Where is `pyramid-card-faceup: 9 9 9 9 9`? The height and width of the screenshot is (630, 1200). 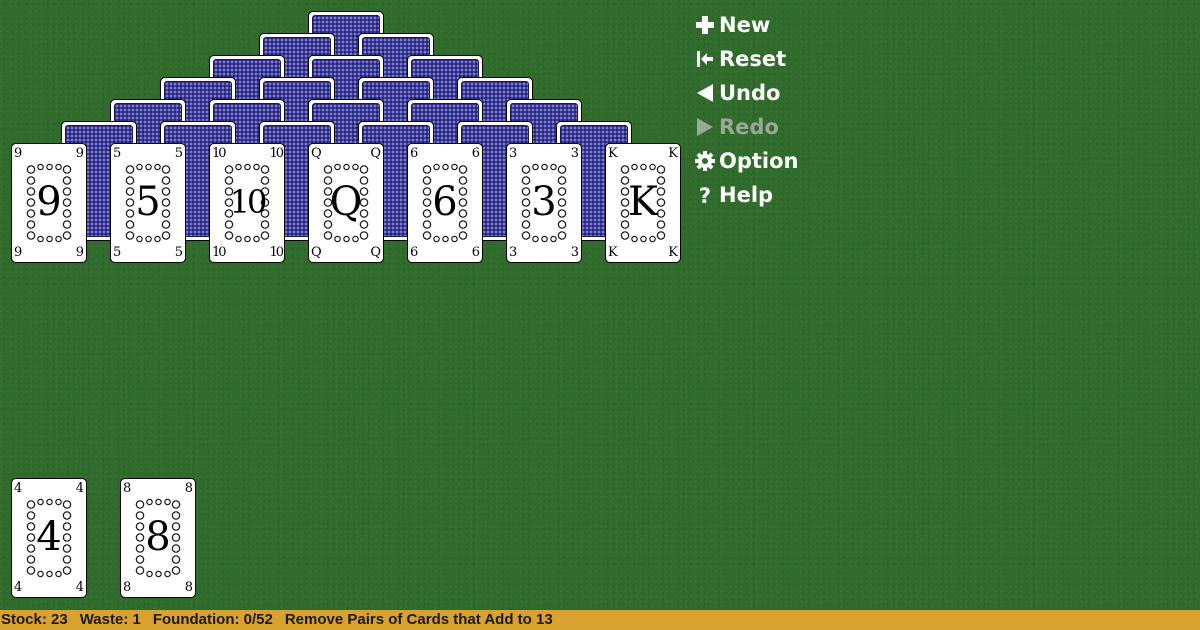 pyramid-card-faceup: 9 9 9 9 9 is located at coordinates (49, 203).